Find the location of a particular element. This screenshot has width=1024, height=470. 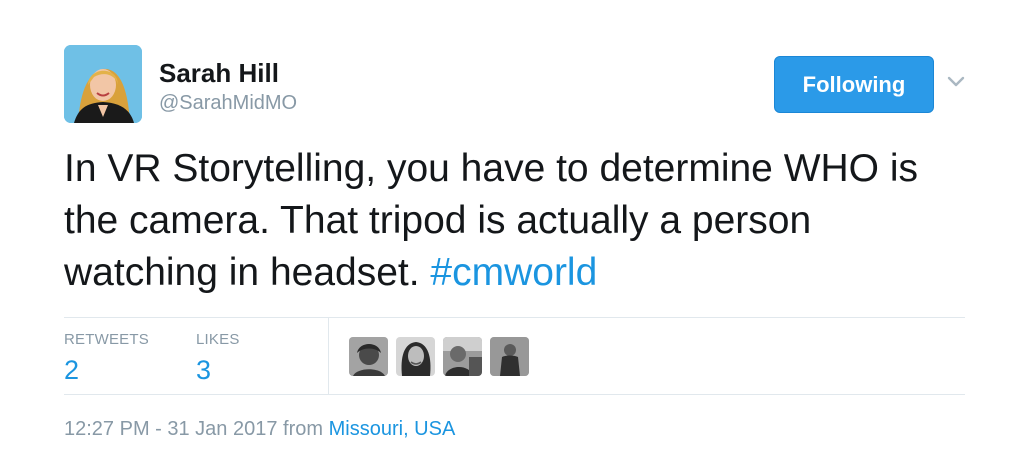

from-text: from is located at coordinates (303, 429).